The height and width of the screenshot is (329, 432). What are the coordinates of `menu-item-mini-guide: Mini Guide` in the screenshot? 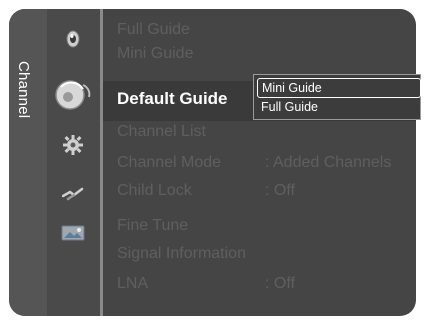 It's located at (155, 54).